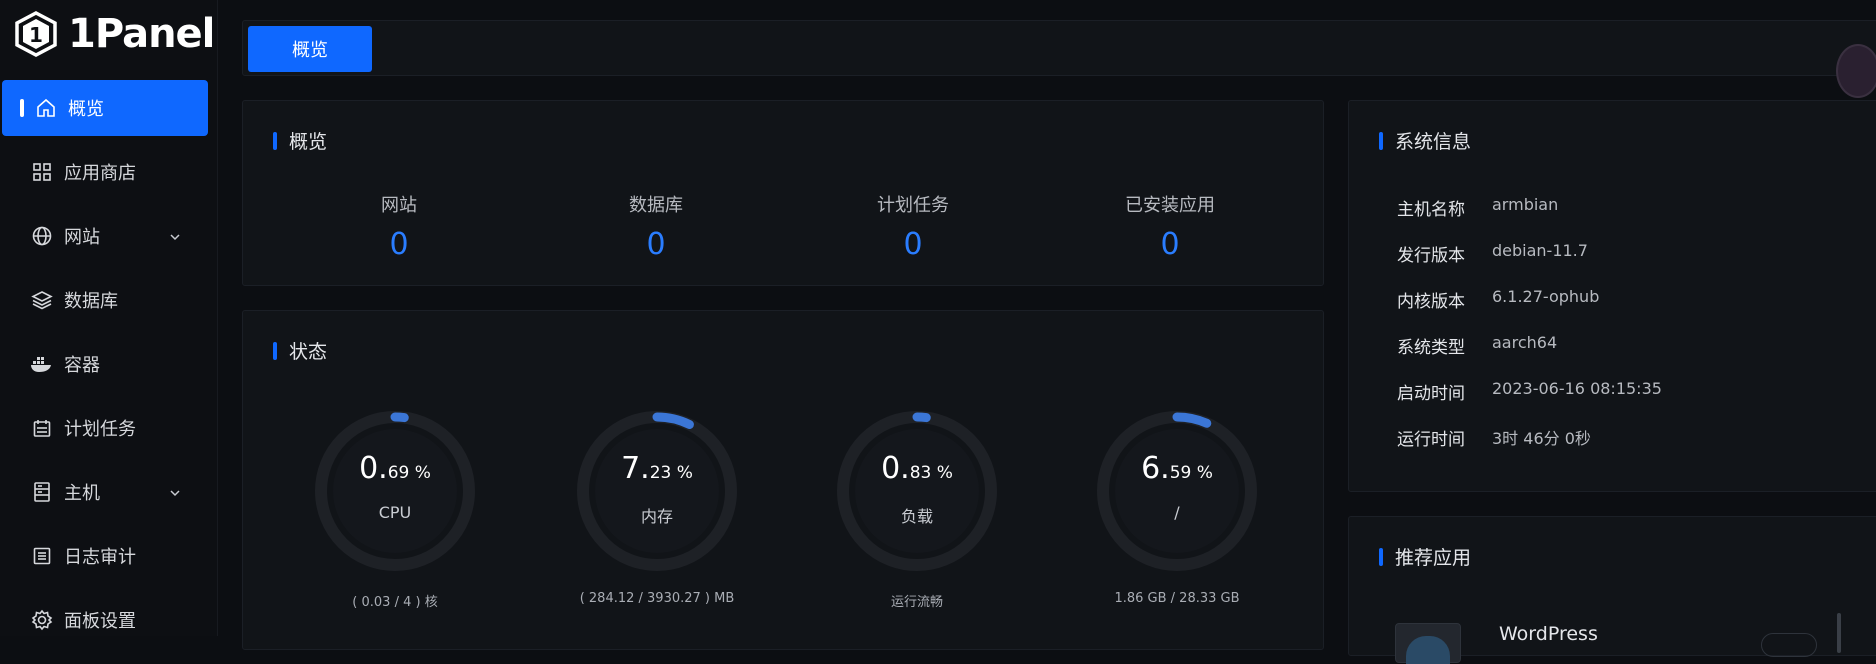 This screenshot has height=664, width=1876. Describe the element at coordinates (395, 468) in the screenshot. I see `gauge-value: 0.69 %` at that location.